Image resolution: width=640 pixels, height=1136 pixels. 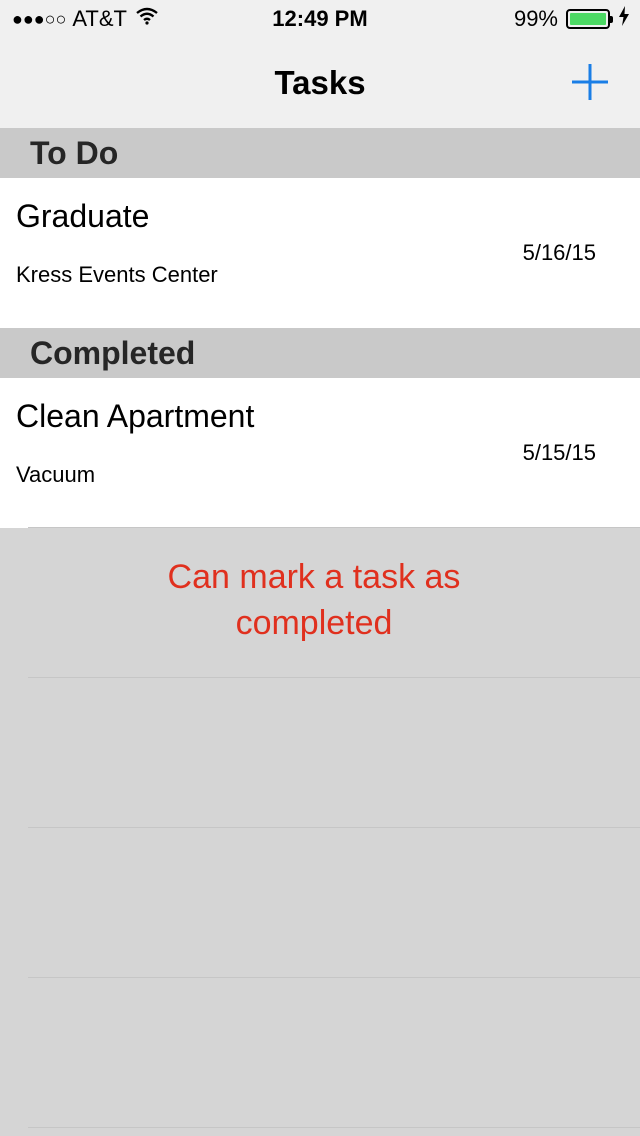 What do you see at coordinates (314, 623) in the screenshot?
I see `annotation-line-2: completed` at bounding box center [314, 623].